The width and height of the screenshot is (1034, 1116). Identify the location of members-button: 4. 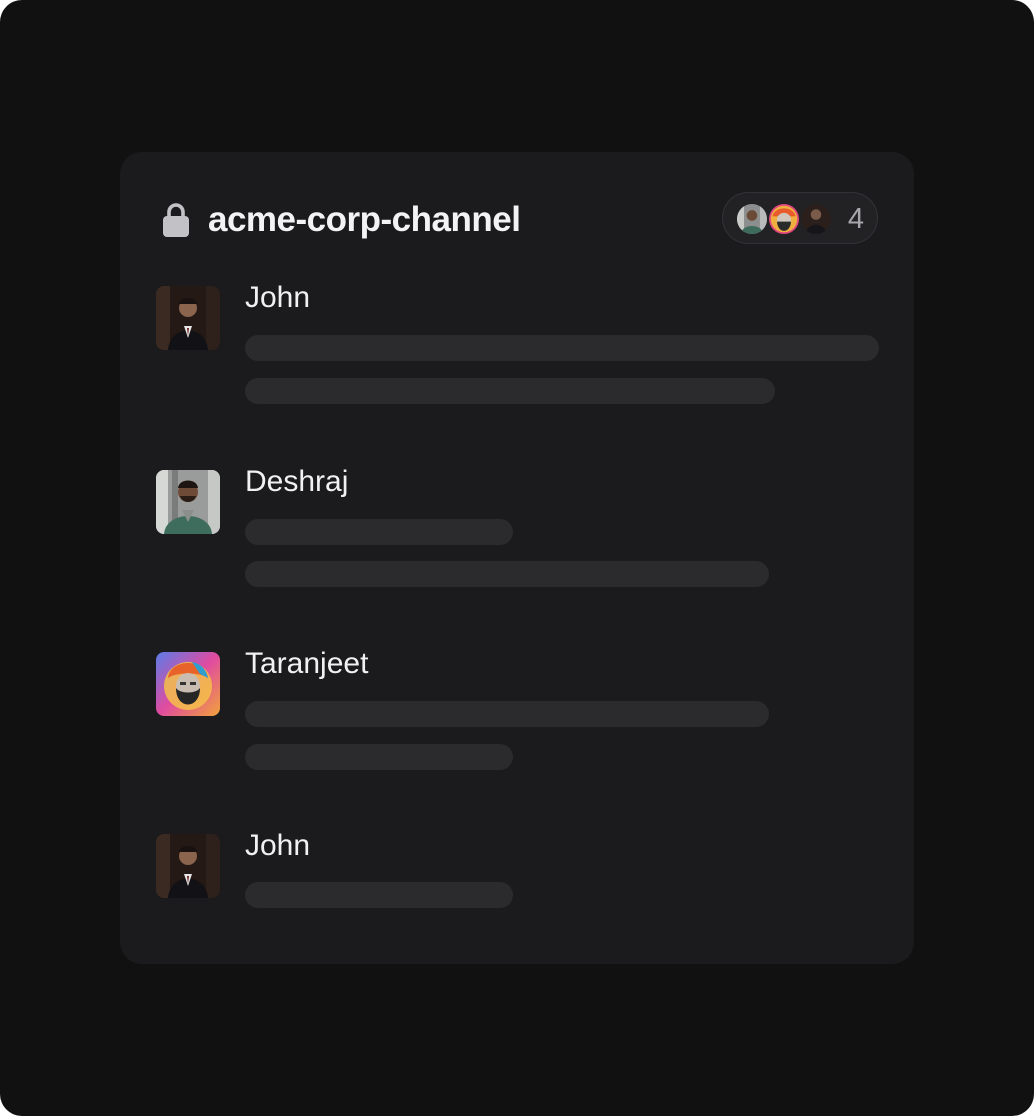
(800, 218).